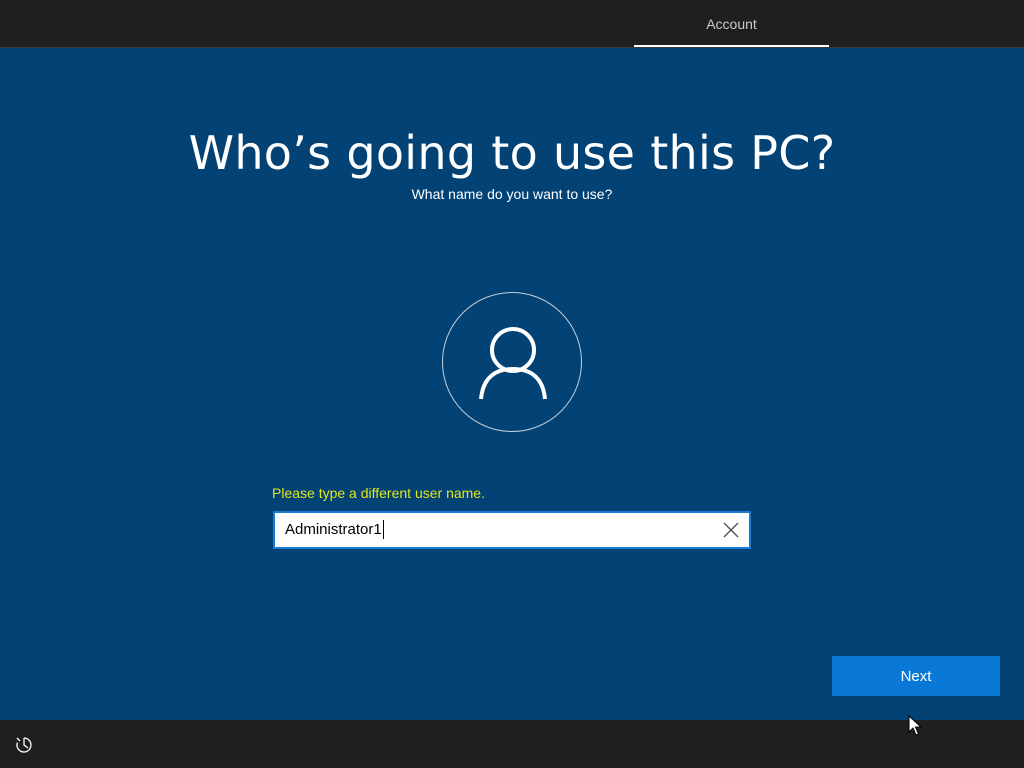 This screenshot has height=768, width=1024. I want to click on username-input: Administrator1, so click(512, 530).